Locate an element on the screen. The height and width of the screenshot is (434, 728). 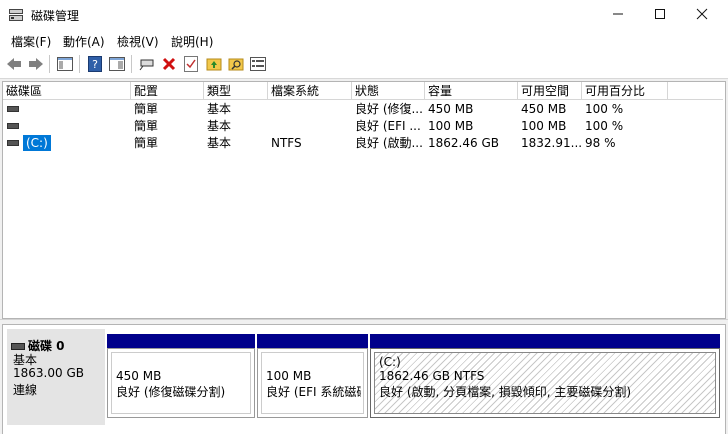
partition-recovery: 450 MB 良好 (修復磁碟分割) is located at coordinates (181, 376).